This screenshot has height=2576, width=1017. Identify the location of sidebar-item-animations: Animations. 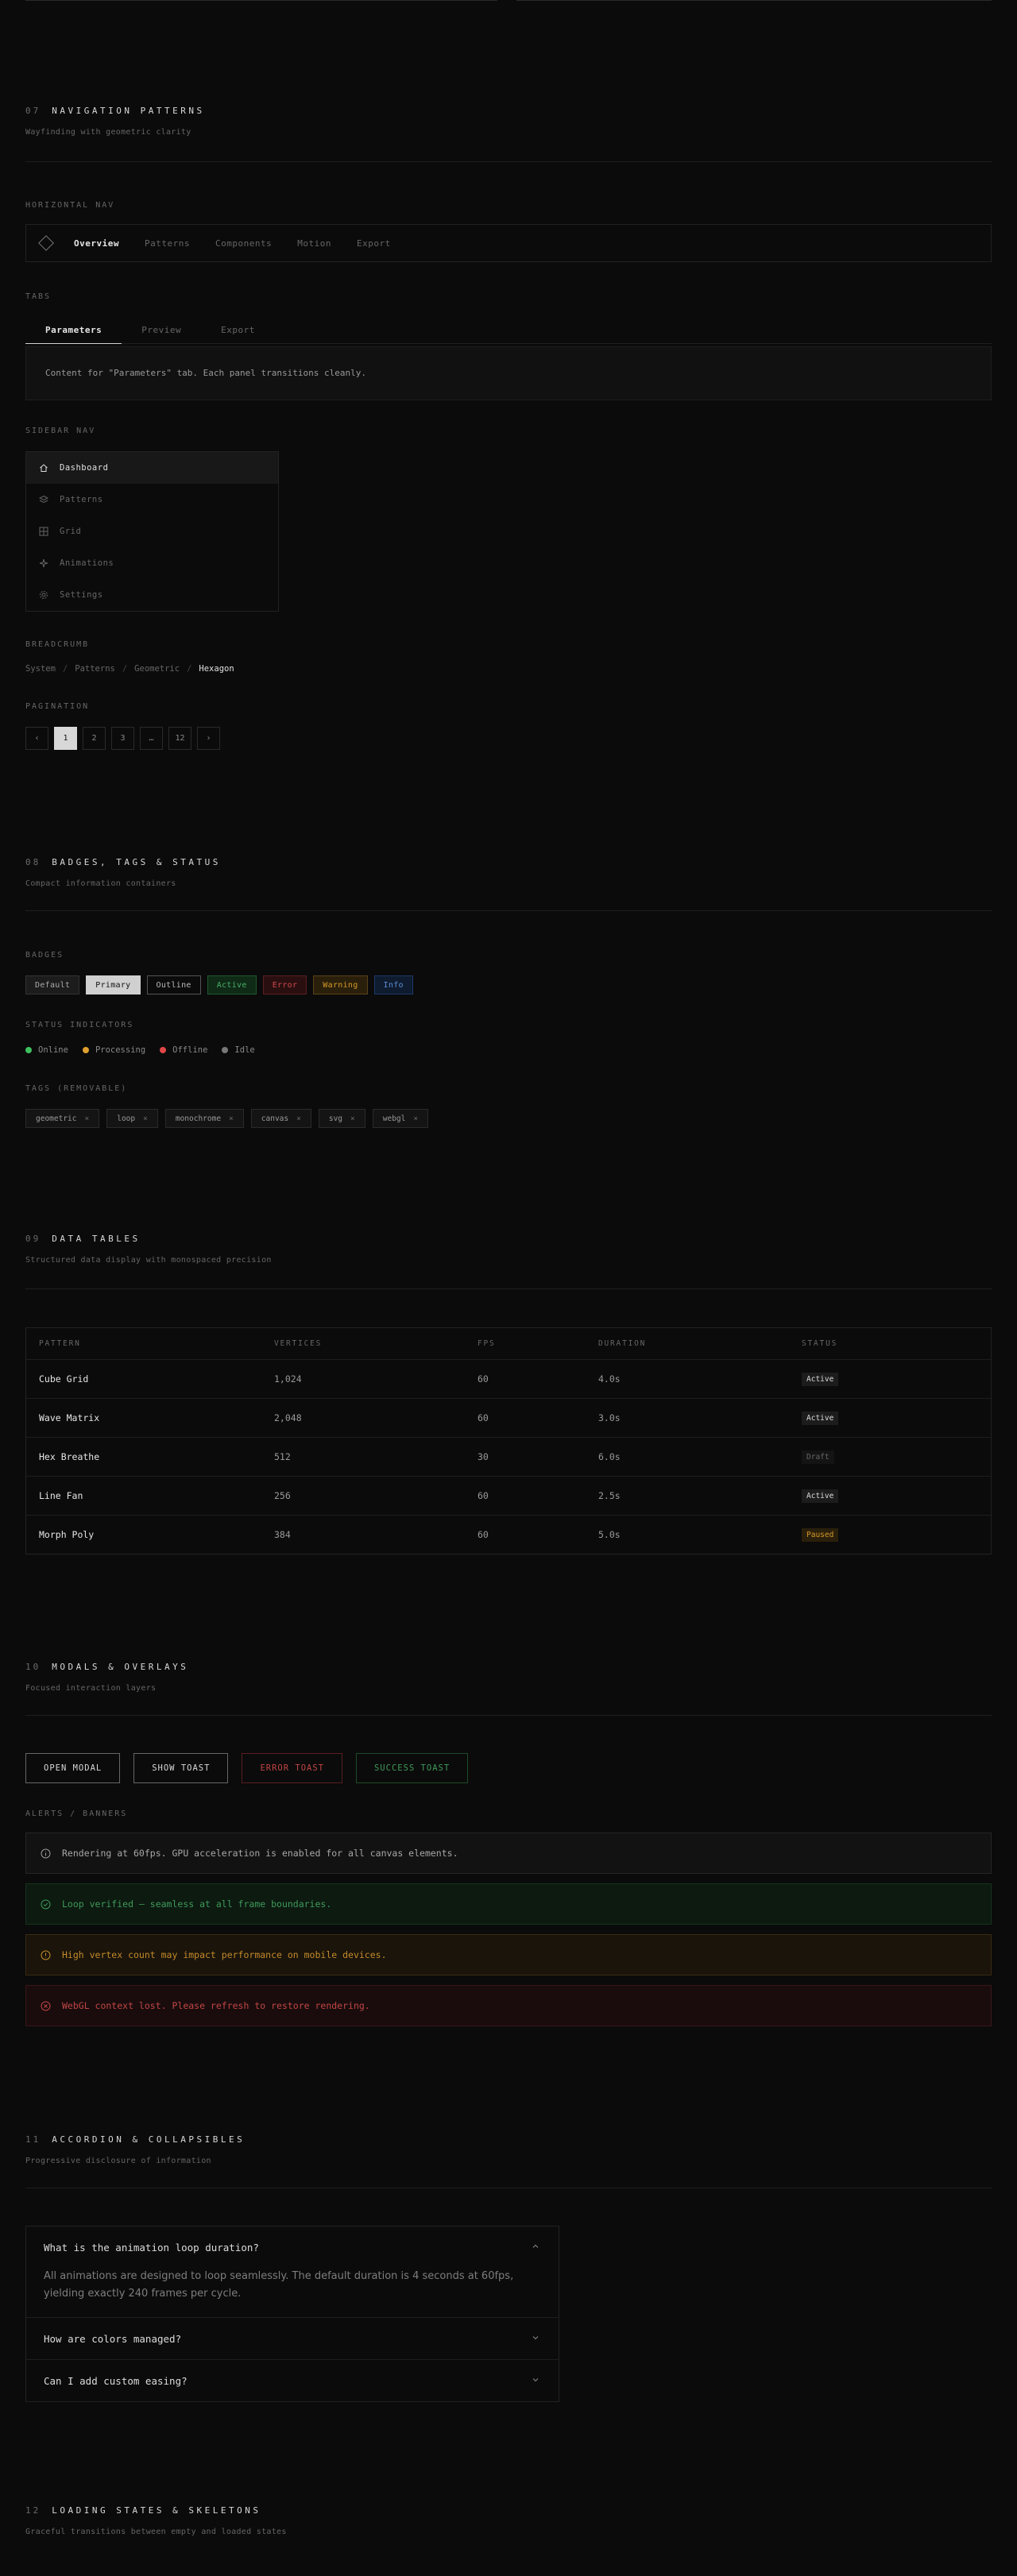
(152, 563).